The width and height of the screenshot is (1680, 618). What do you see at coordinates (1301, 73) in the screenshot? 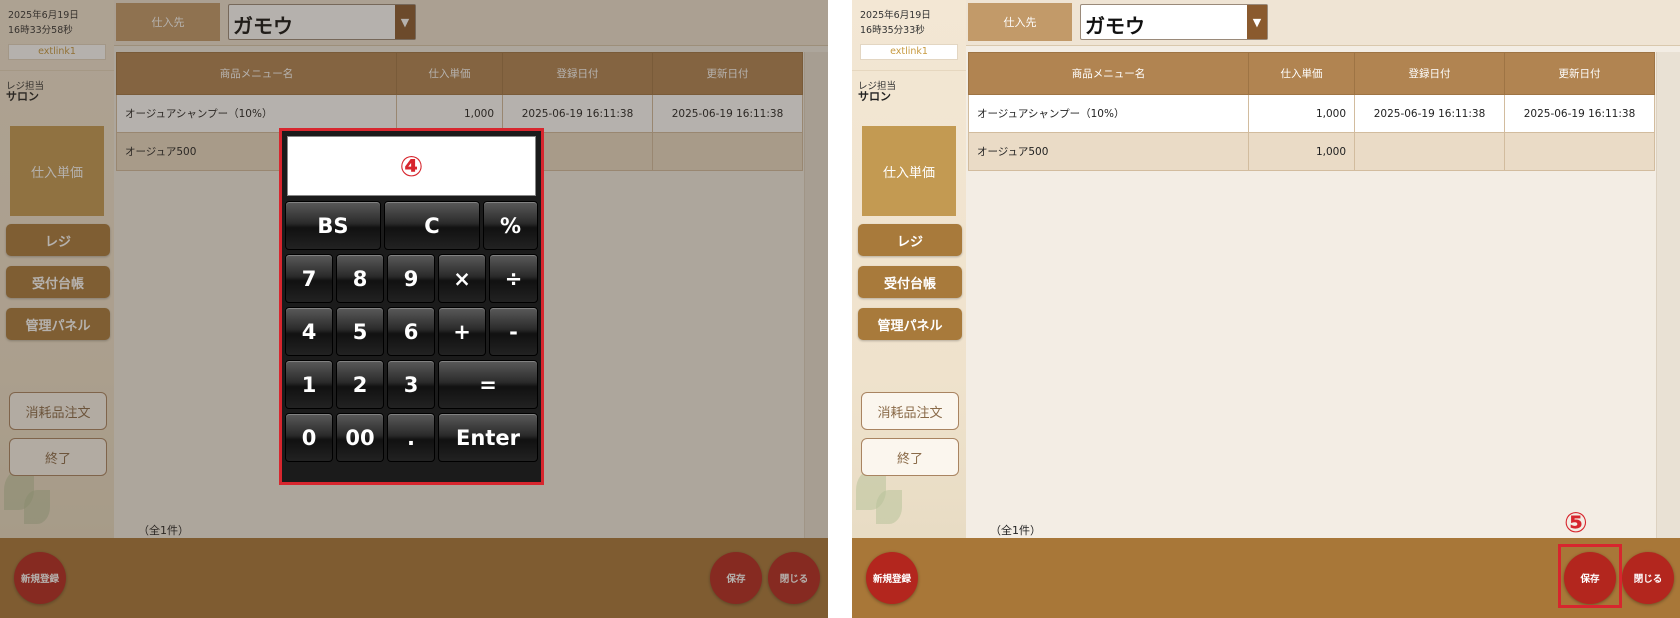
I see `column-header: 仕入単価` at bounding box center [1301, 73].